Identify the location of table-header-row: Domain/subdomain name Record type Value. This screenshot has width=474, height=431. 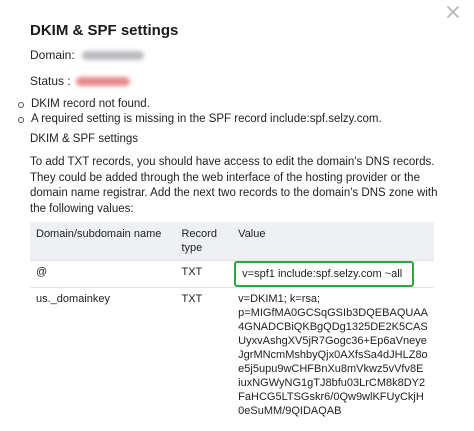
(232, 241).